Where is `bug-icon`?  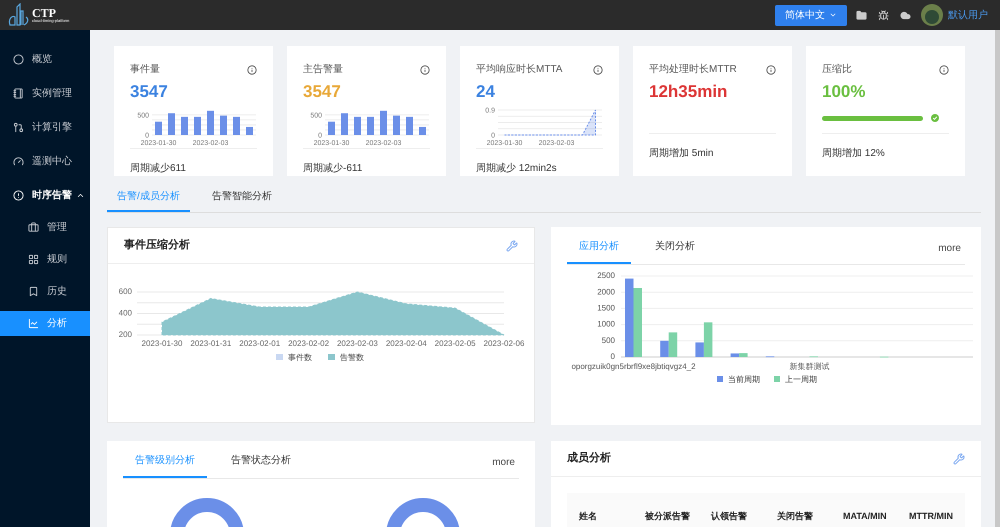
bug-icon is located at coordinates (883, 15).